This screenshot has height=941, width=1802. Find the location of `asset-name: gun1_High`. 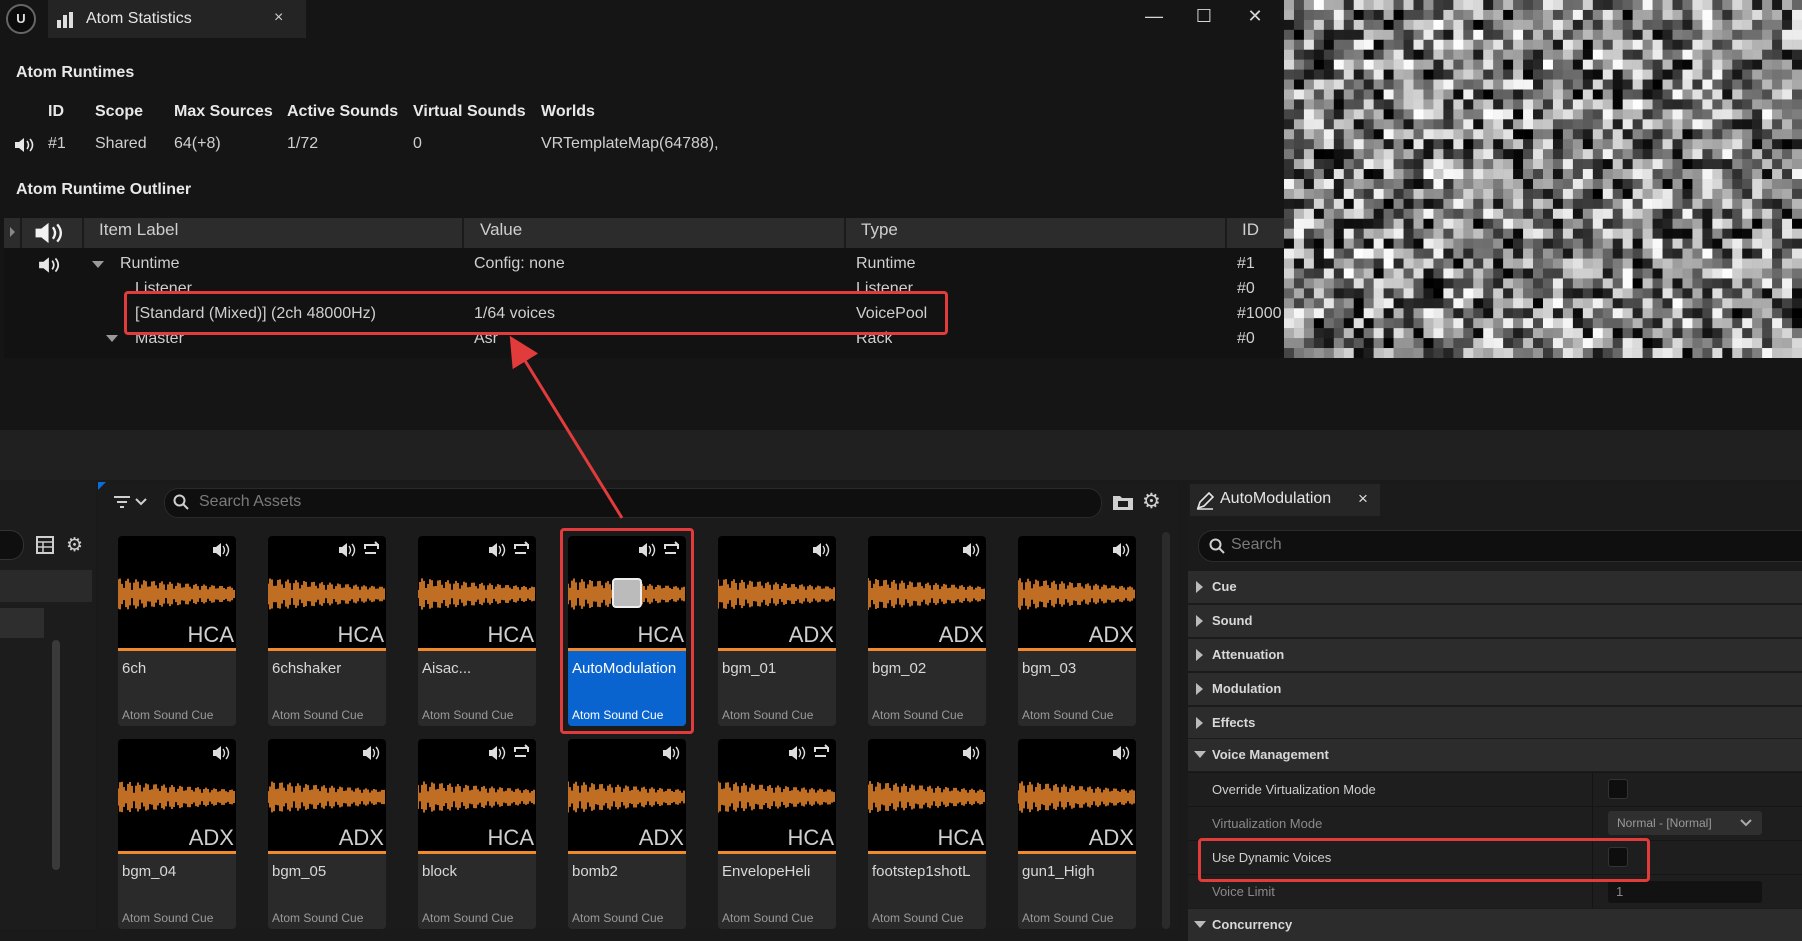

asset-name: gun1_High is located at coordinates (1058, 871).